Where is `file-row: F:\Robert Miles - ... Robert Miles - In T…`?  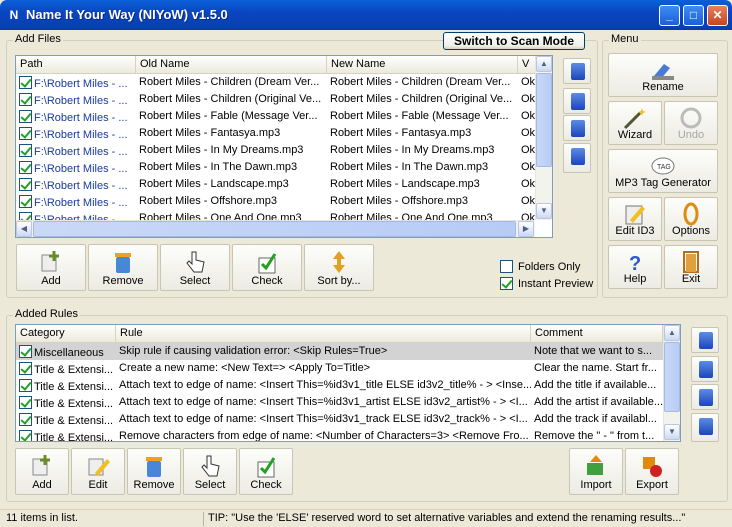 file-row: F:\Robert Miles - ... Robert Miles - In T… is located at coordinates (275, 167).